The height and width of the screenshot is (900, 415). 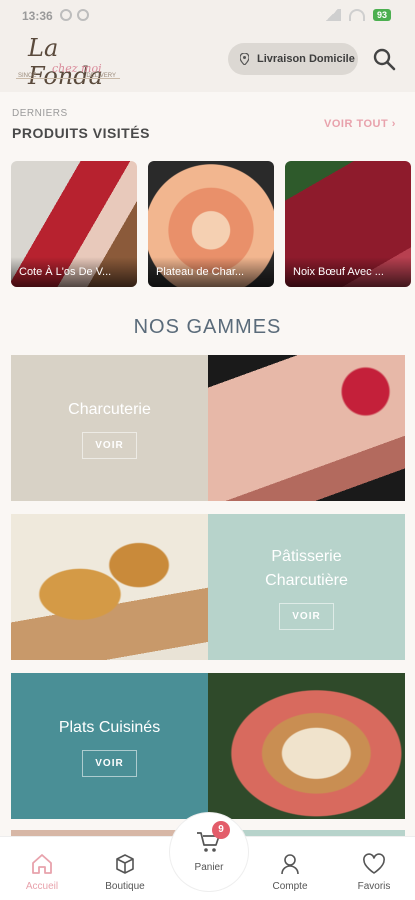 What do you see at coordinates (244, 59) in the screenshot?
I see `location-pin-icon` at bounding box center [244, 59].